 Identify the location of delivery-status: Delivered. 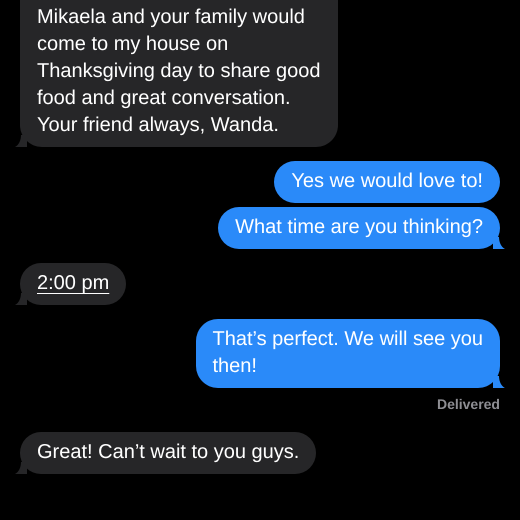
(468, 404).